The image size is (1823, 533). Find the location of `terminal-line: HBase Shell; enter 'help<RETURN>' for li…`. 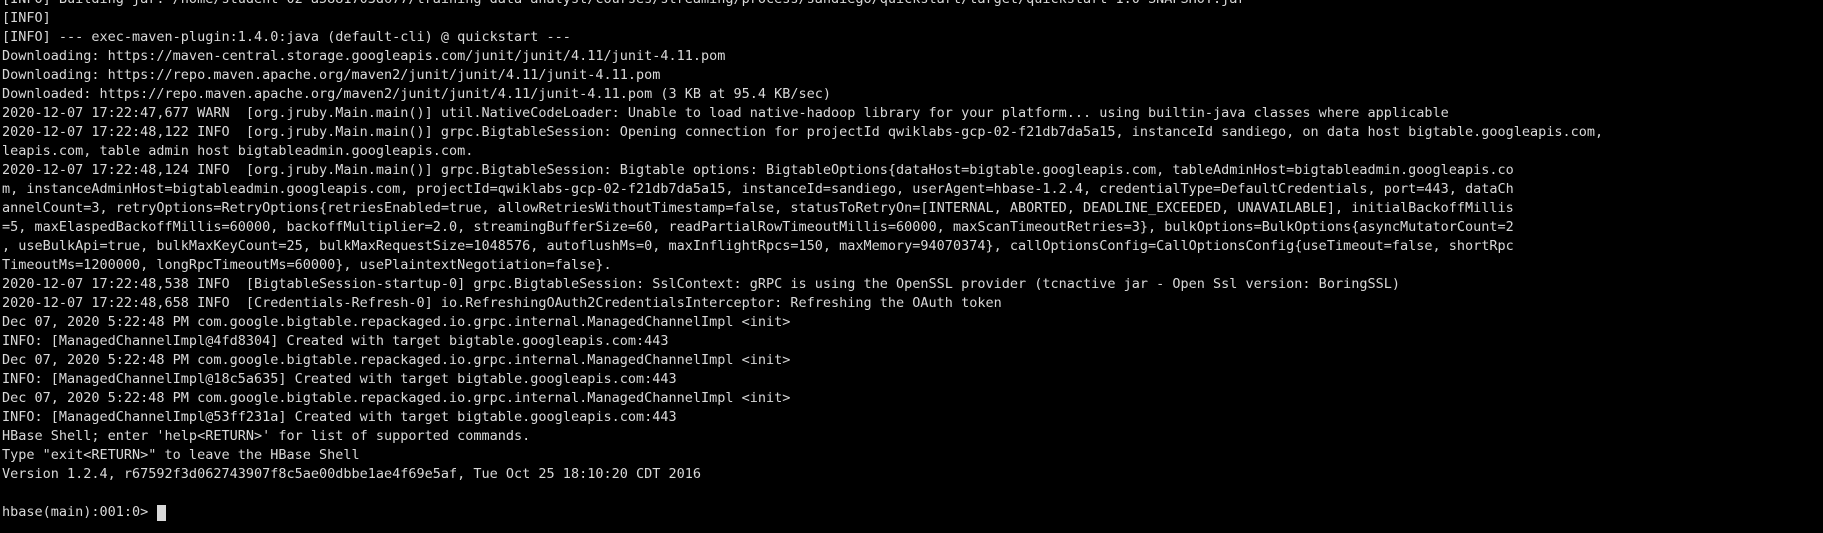

terminal-line: HBase Shell; enter 'help<RETURN>' for li… is located at coordinates (266, 436).